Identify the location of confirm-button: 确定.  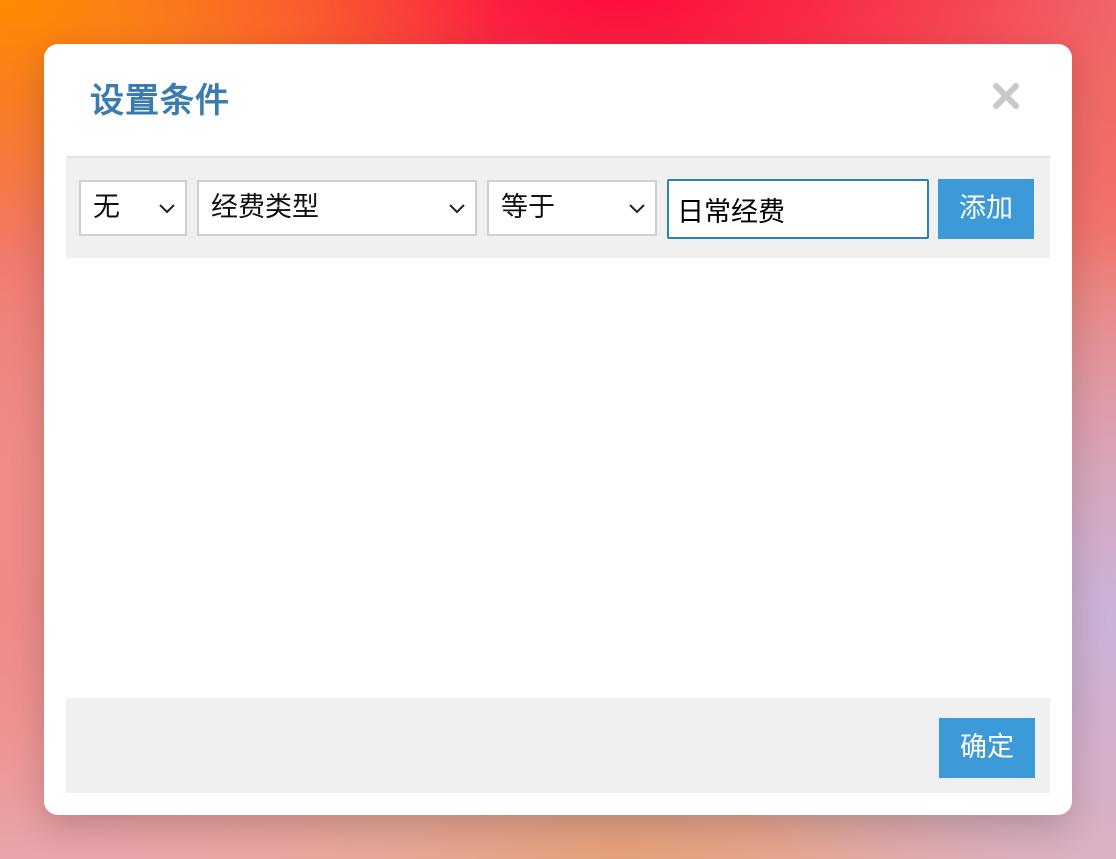
(987, 748).